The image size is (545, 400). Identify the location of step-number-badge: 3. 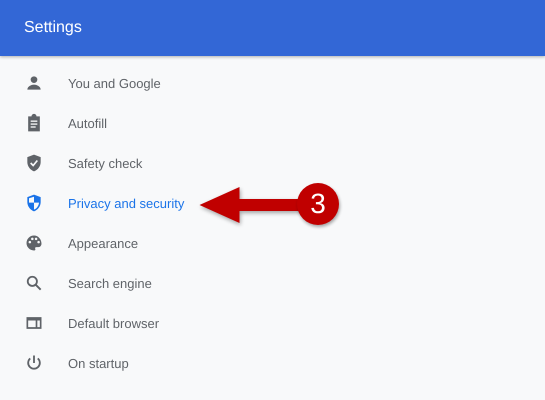
(318, 204).